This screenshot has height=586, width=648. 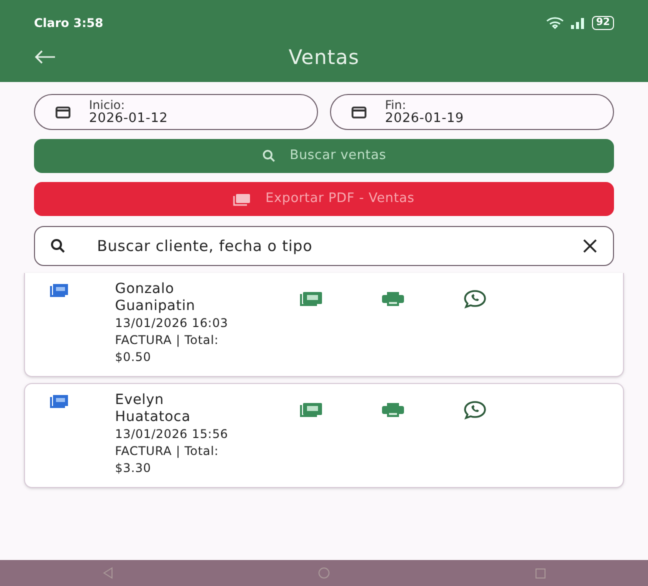 I want to click on clear-icon, so click(x=590, y=246).